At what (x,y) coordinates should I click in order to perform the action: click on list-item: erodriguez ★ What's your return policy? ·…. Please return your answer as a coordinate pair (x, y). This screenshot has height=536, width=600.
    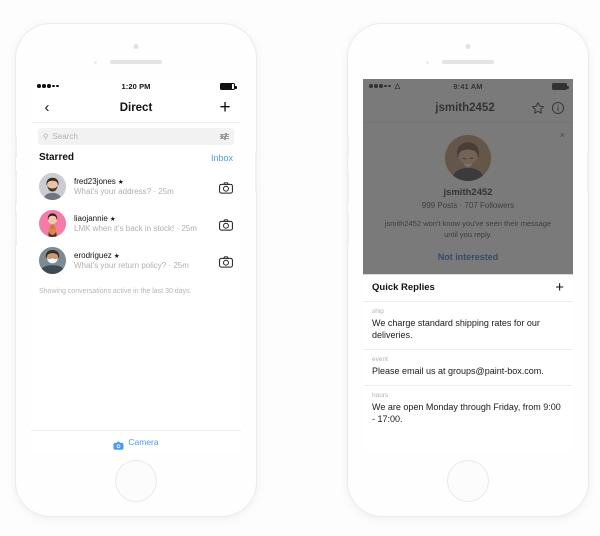
    Looking at the image, I should click on (136, 260).